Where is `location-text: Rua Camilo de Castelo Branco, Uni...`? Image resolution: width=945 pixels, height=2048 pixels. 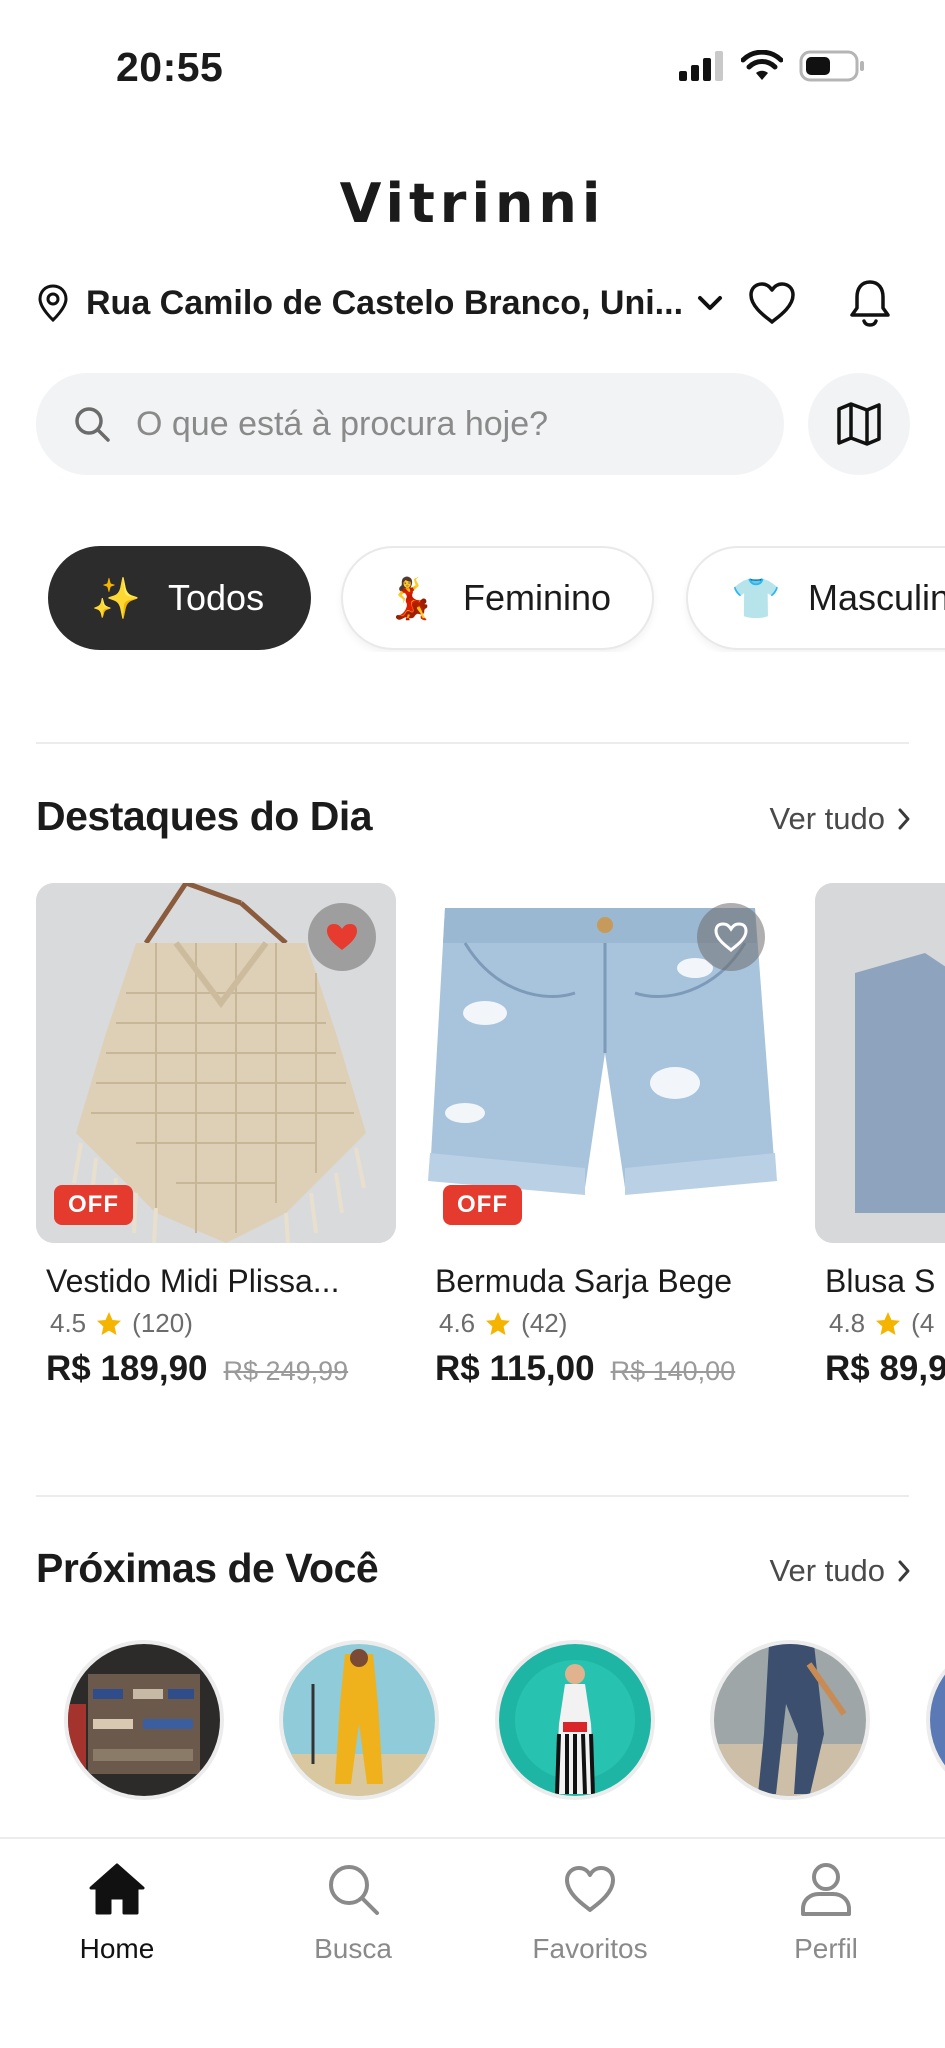
location-text: Rua Camilo de Castelo Branco, Uni... is located at coordinates (384, 303).